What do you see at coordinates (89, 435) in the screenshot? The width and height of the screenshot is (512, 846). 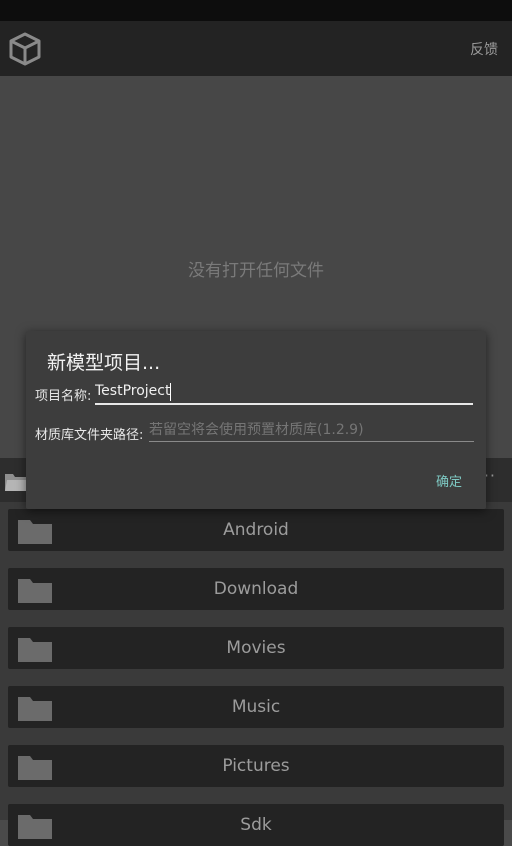 I see `material-path-label: 材质库文件夹路径:` at bounding box center [89, 435].